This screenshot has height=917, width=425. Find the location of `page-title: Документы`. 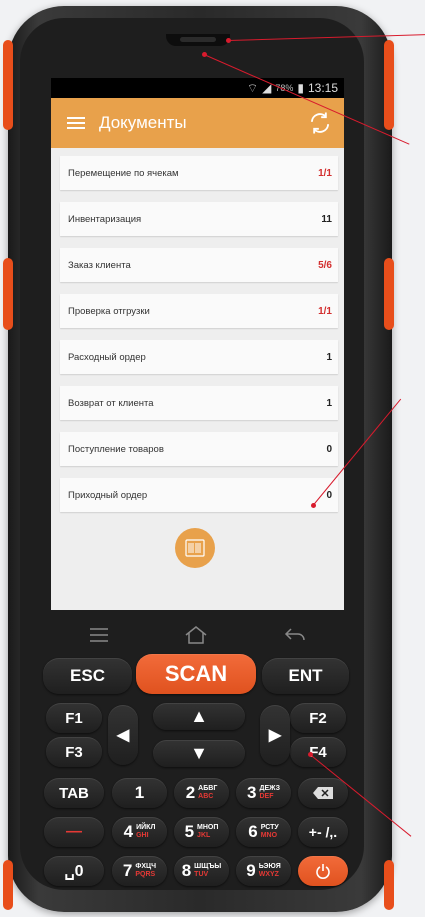

page-title: Документы is located at coordinates (143, 122).